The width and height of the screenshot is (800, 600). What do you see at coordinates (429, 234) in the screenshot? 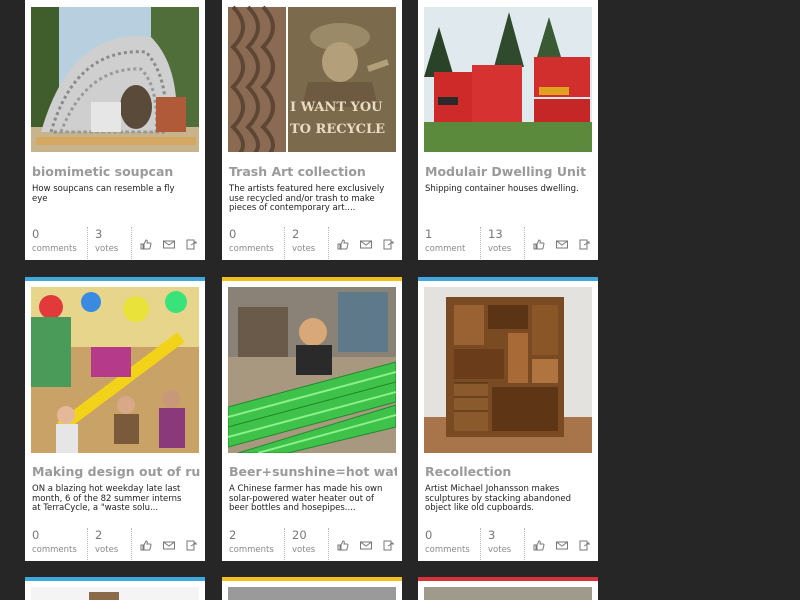
I see `comments-count: 1` at bounding box center [429, 234].